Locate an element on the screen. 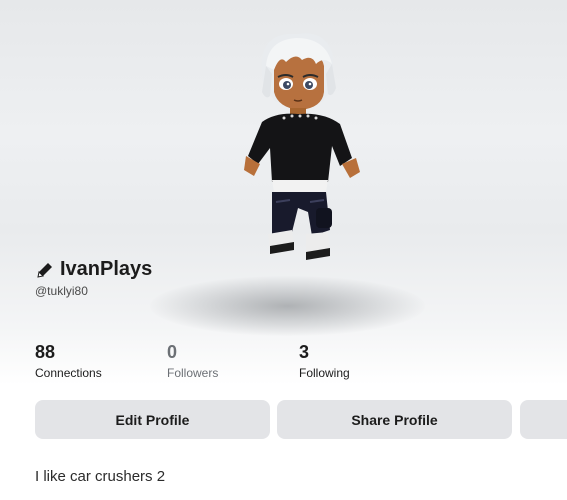 Image resolution: width=567 pixels, height=500 pixels. followers-label: Followers is located at coordinates (193, 373).